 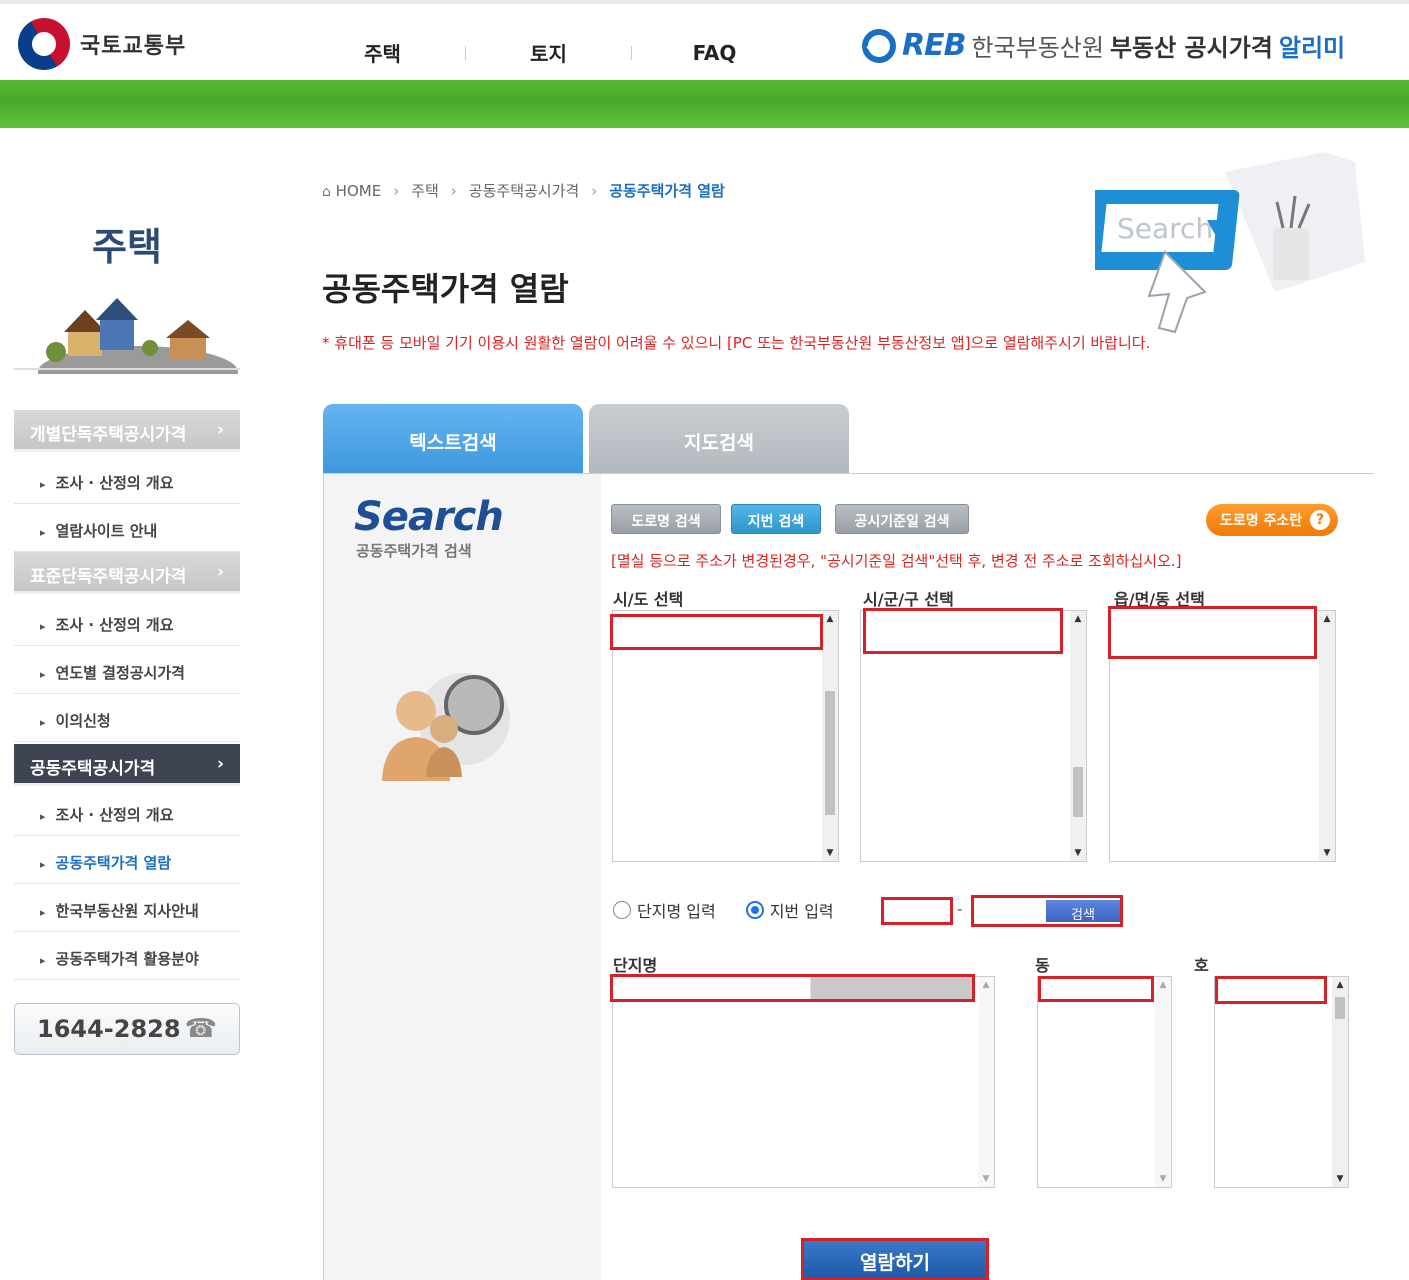 What do you see at coordinates (200, 1029) in the screenshot?
I see `telephone-icon: ☎` at bounding box center [200, 1029].